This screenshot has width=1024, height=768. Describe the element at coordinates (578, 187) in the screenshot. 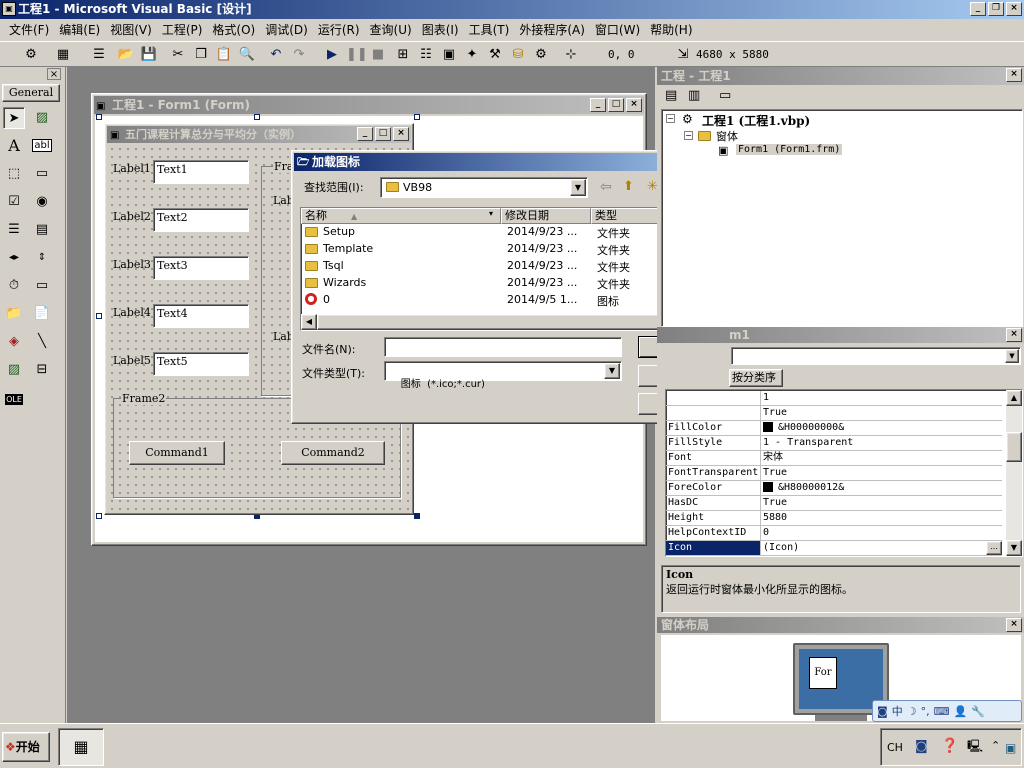

I see `look-in-dropdown-icon: ▼` at that location.